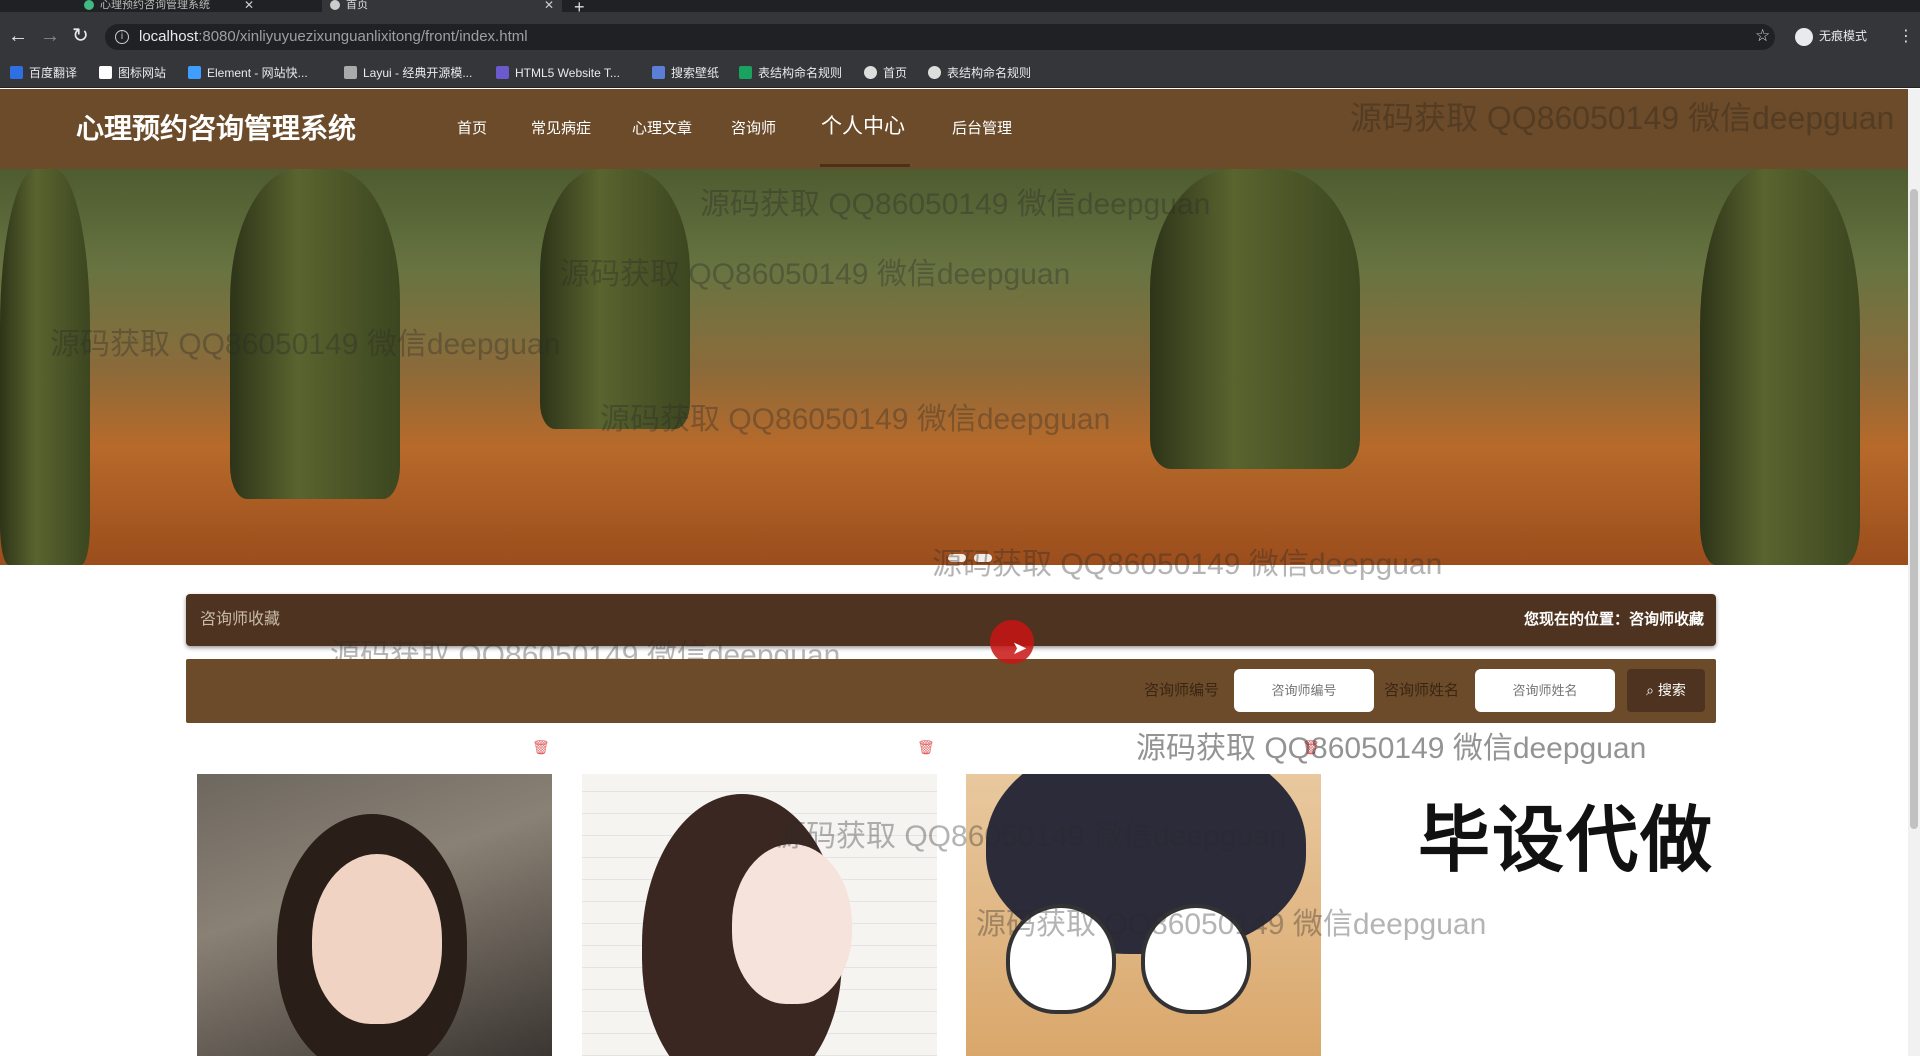 This screenshot has height=1056, width=1920. I want to click on counselor-id-label: 咨询师编号, so click(1182, 690).